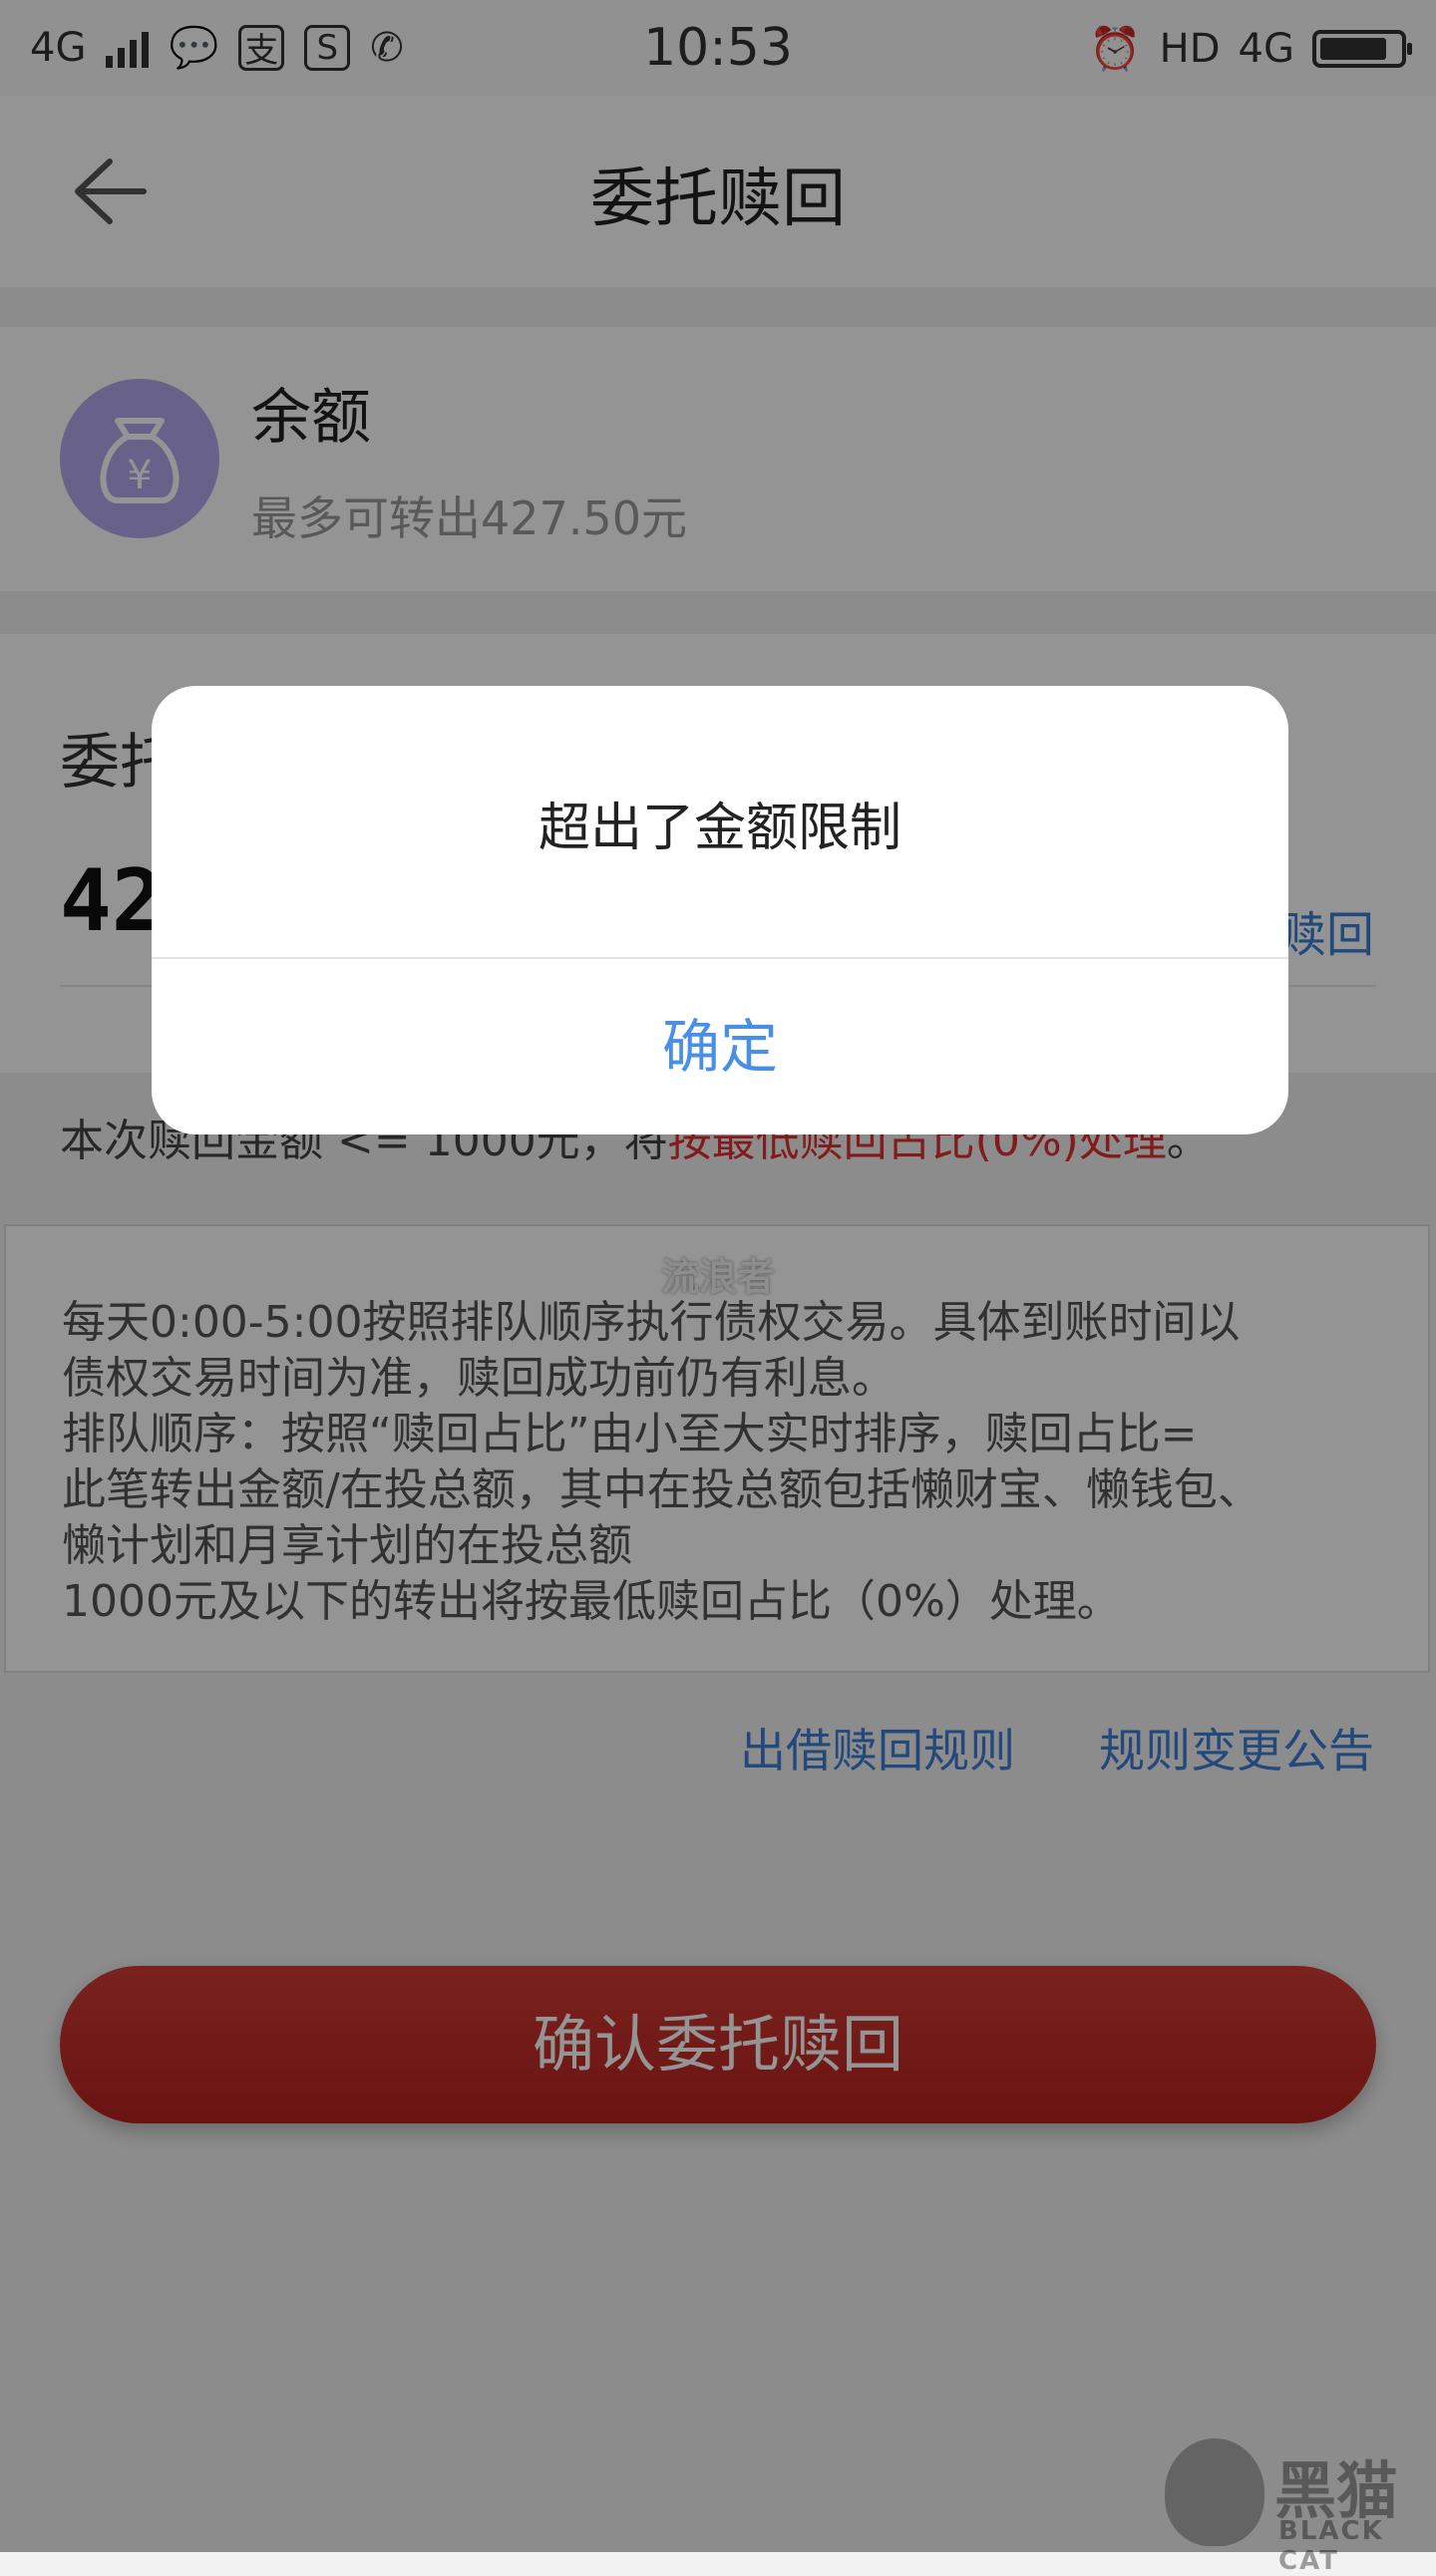 The width and height of the screenshot is (1436, 2576). Describe the element at coordinates (720, 910) in the screenshot. I see `alert-dialog: 超出了金额限制 确定` at that location.